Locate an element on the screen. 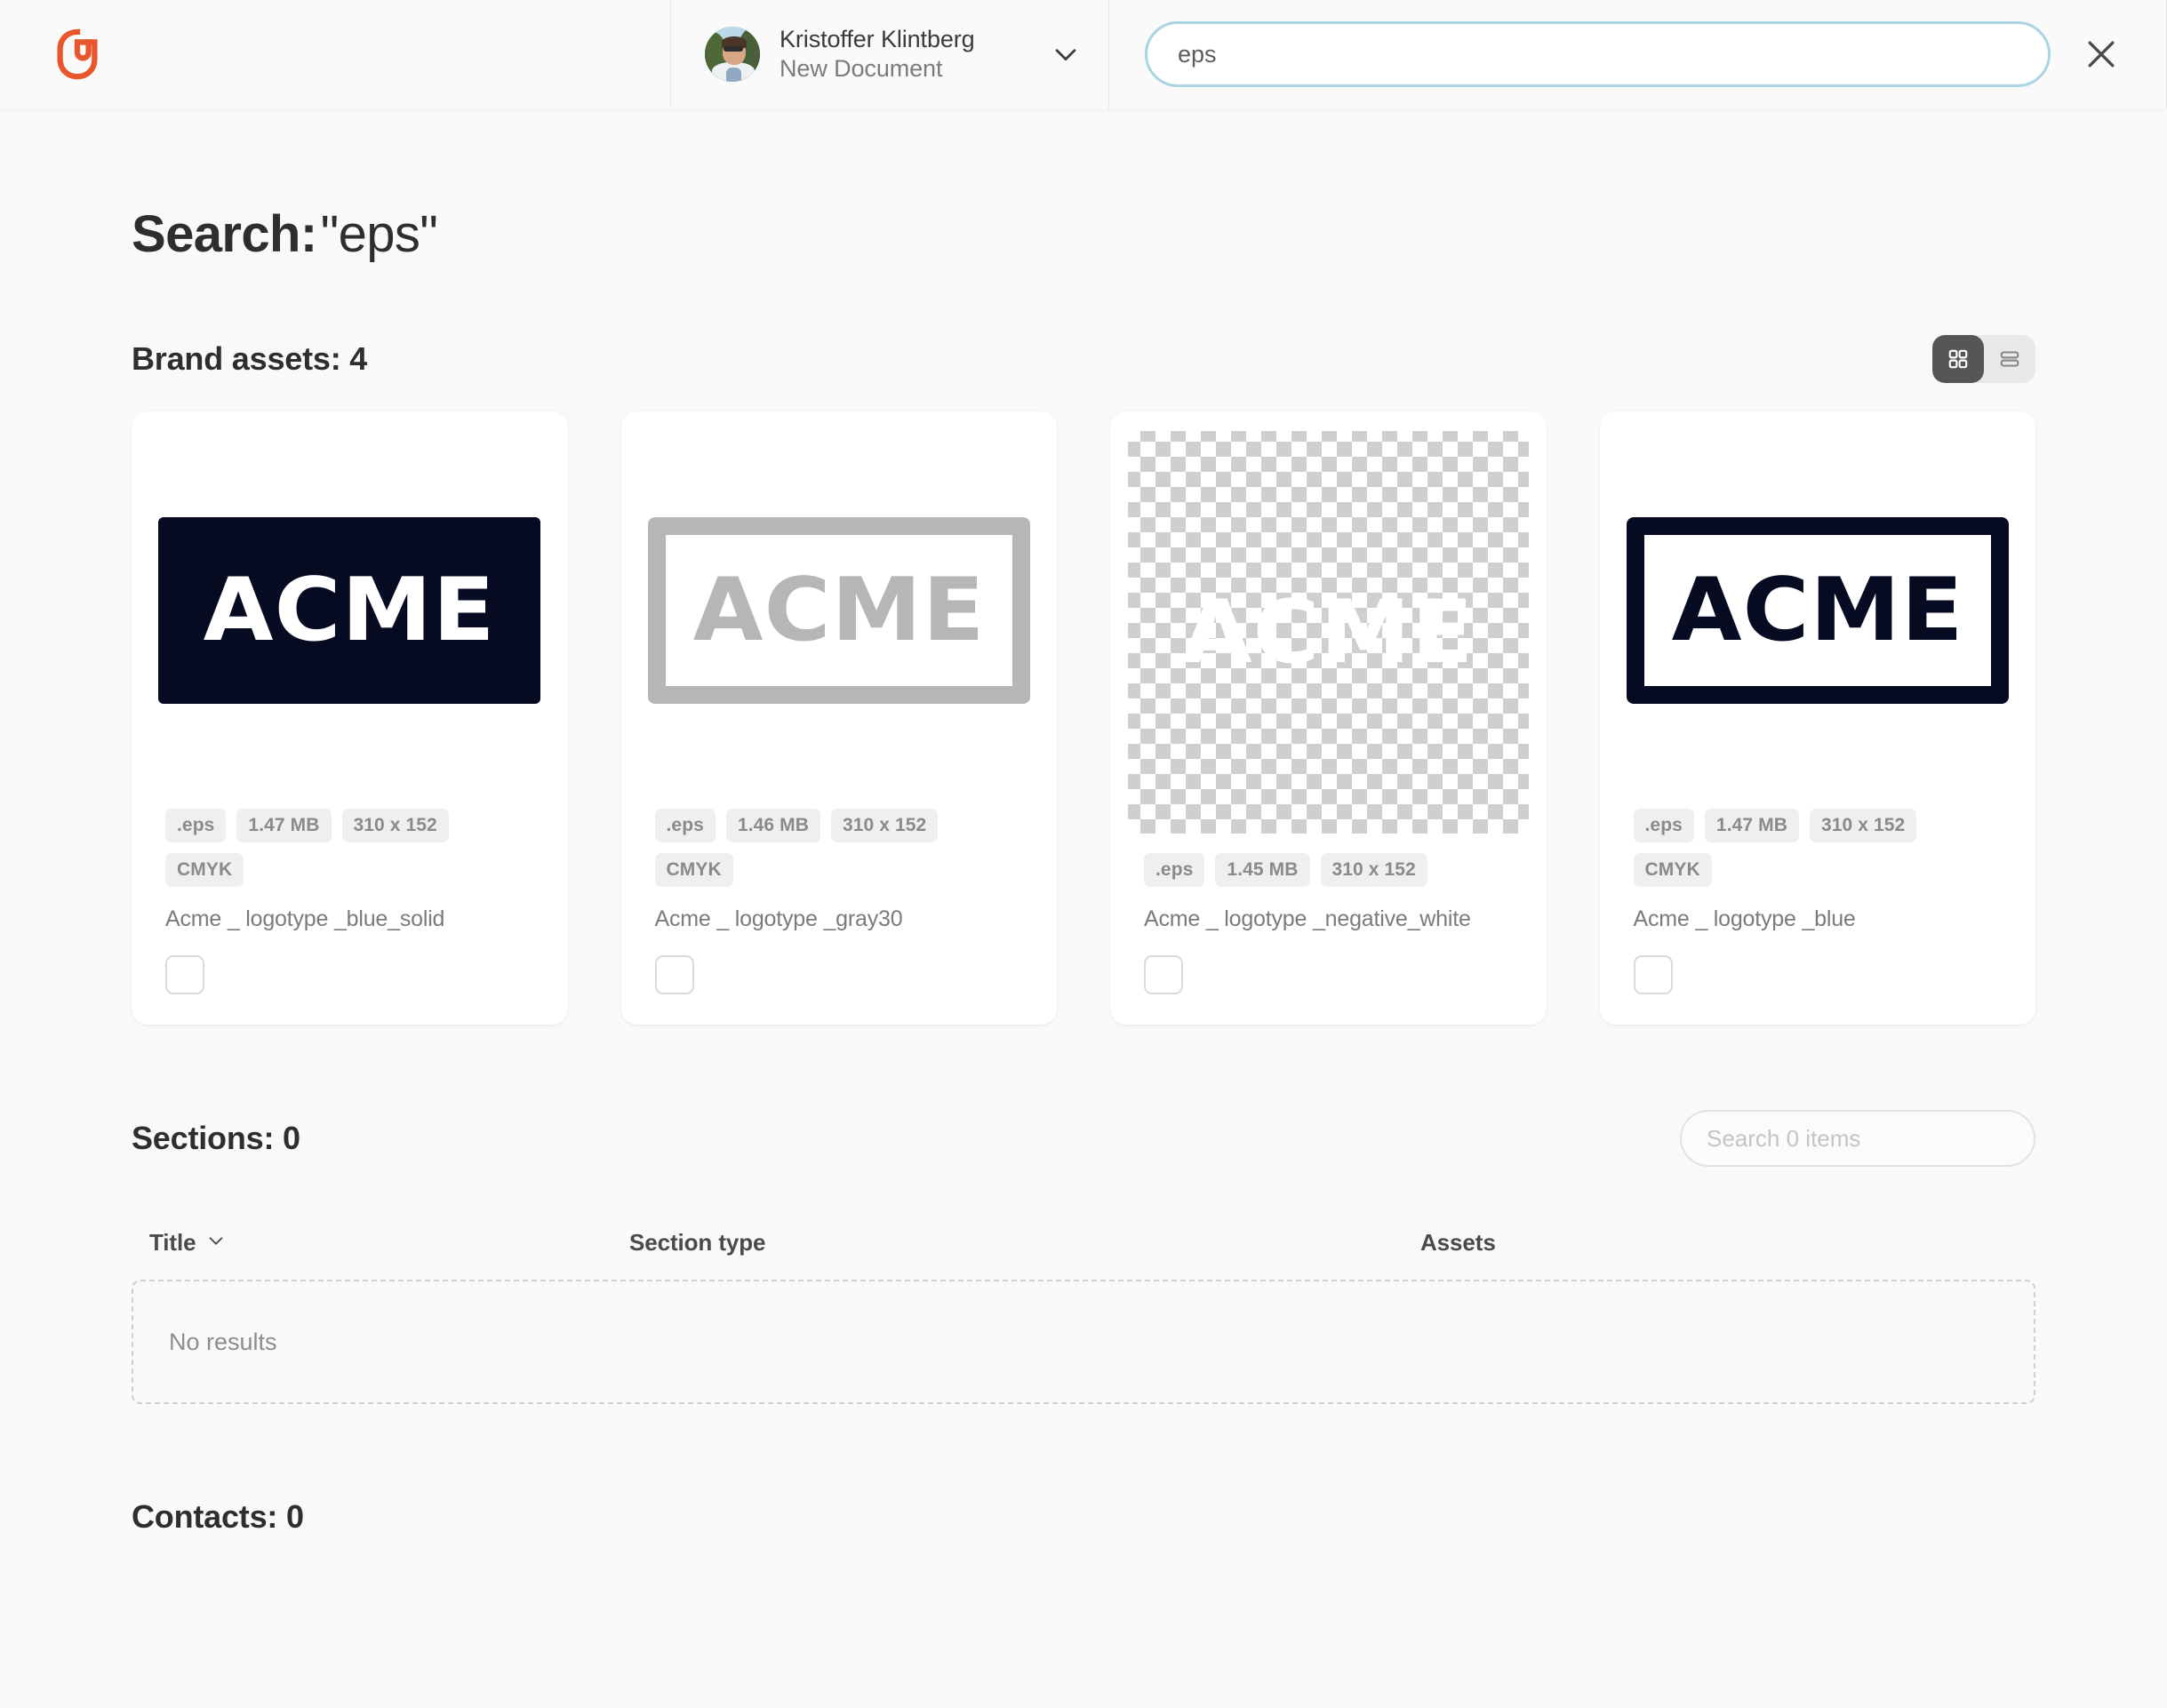  list-view-icon is located at coordinates (2009, 359).